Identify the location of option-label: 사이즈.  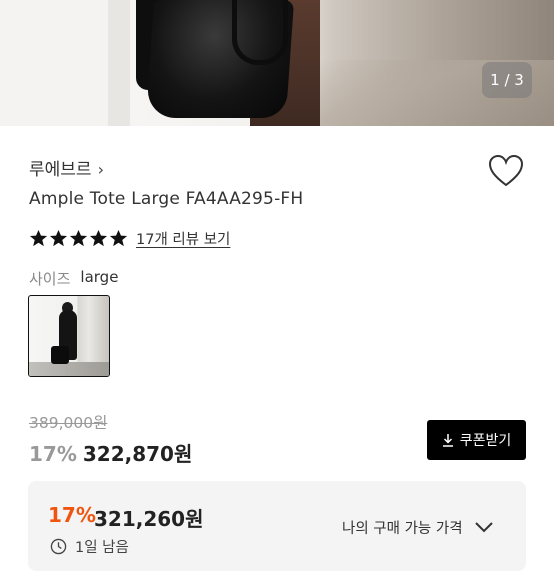
(50, 279).